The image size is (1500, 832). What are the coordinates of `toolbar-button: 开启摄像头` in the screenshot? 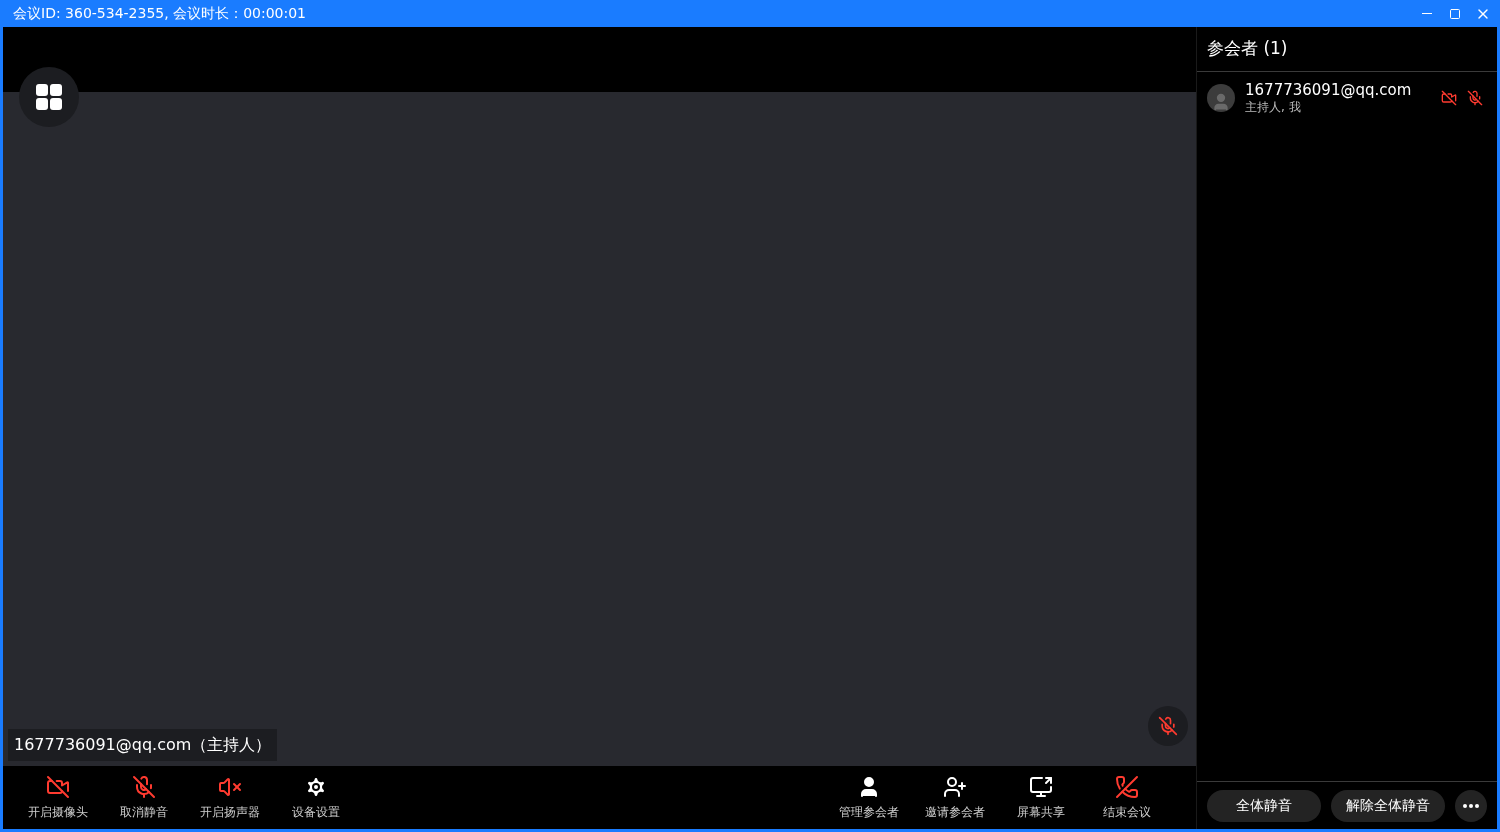 It's located at (58, 797).